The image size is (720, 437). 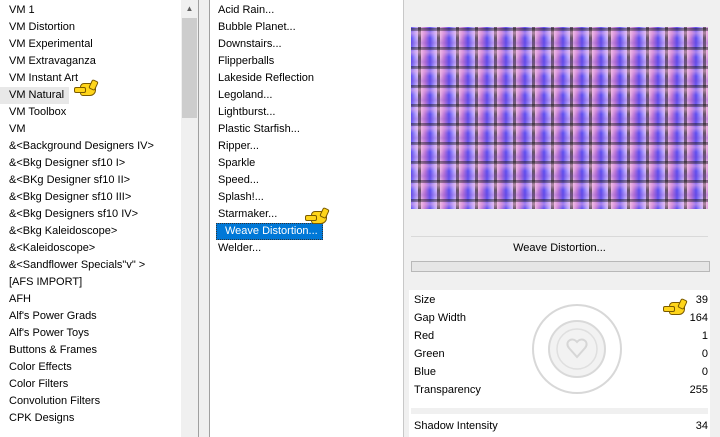 What do you see at coordinates (99, 401) in the screenshot?
I see `category-item: Convolution Filters` at bounding box center [99, 401].